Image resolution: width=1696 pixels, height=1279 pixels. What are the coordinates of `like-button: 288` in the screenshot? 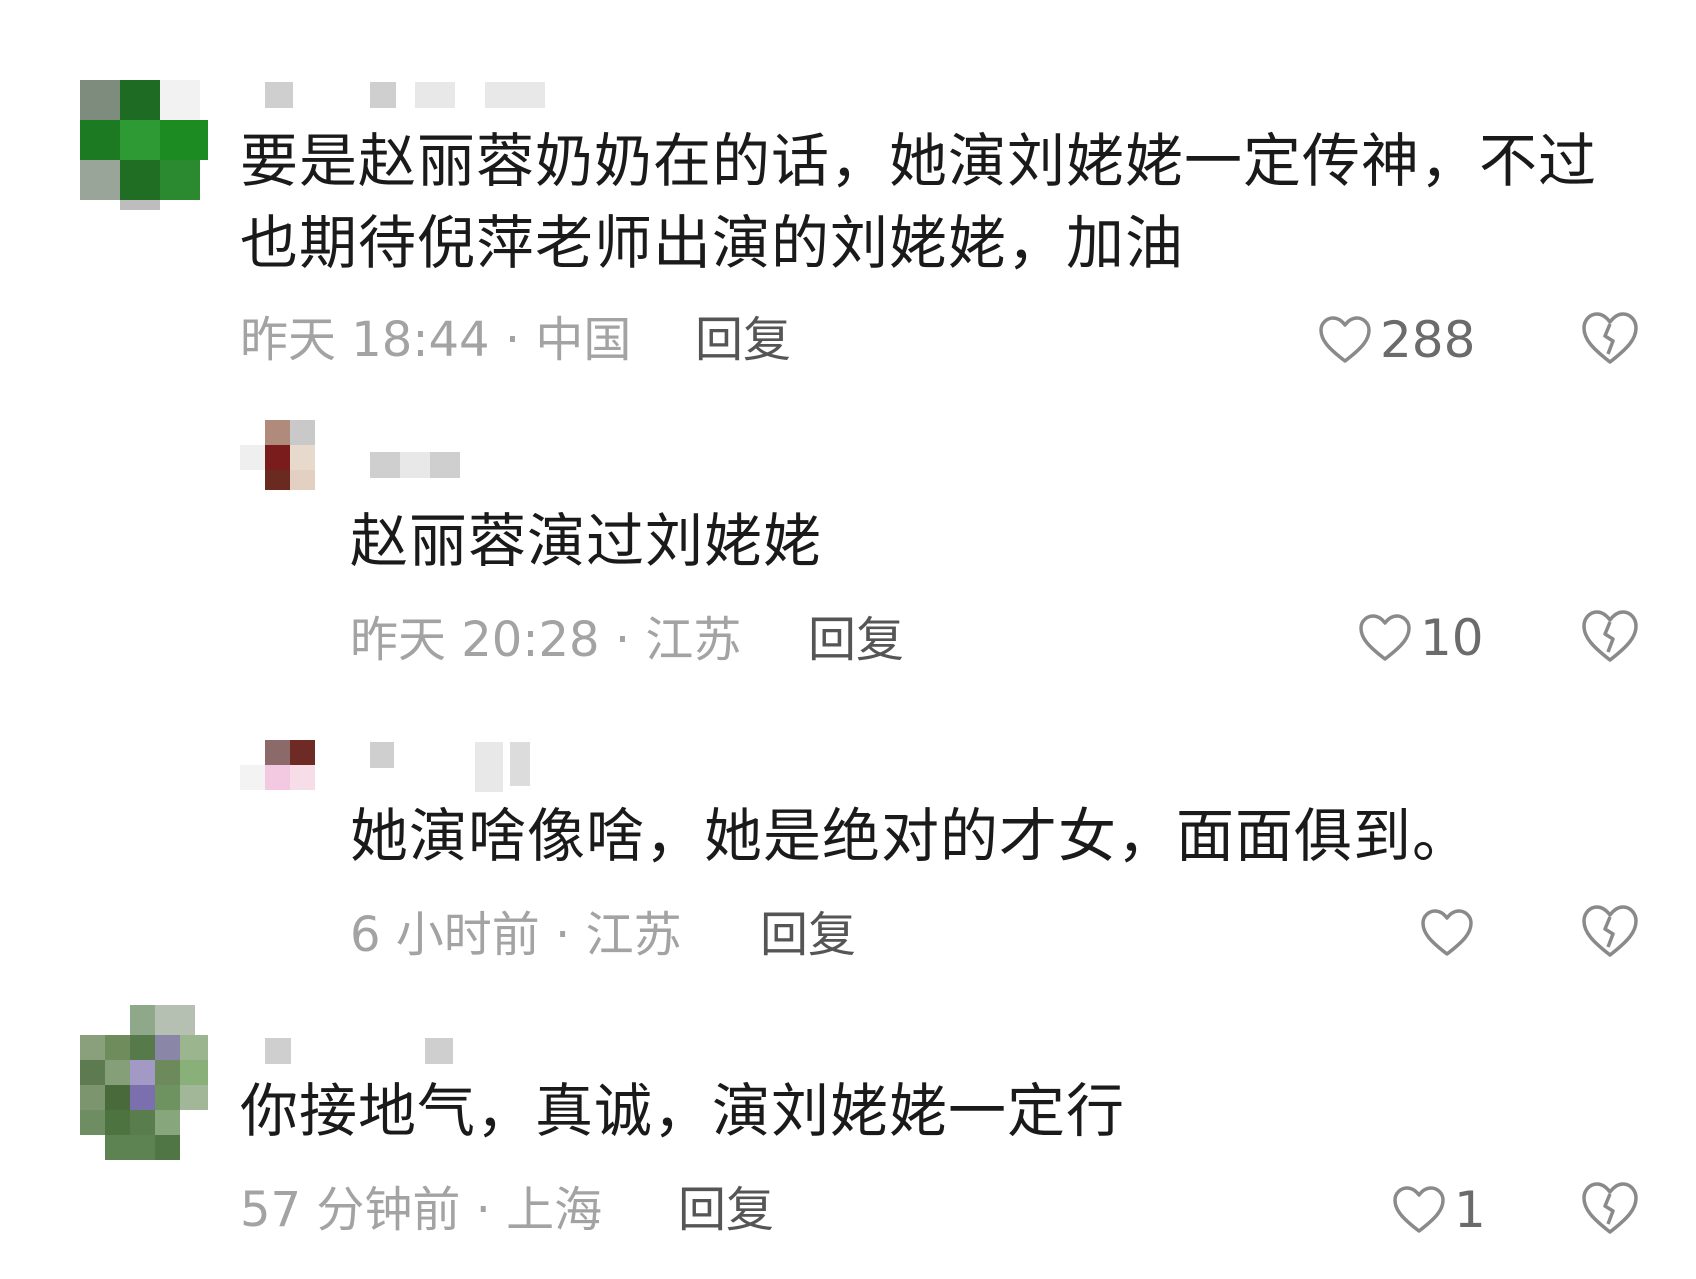 It's located at (1396, 340).